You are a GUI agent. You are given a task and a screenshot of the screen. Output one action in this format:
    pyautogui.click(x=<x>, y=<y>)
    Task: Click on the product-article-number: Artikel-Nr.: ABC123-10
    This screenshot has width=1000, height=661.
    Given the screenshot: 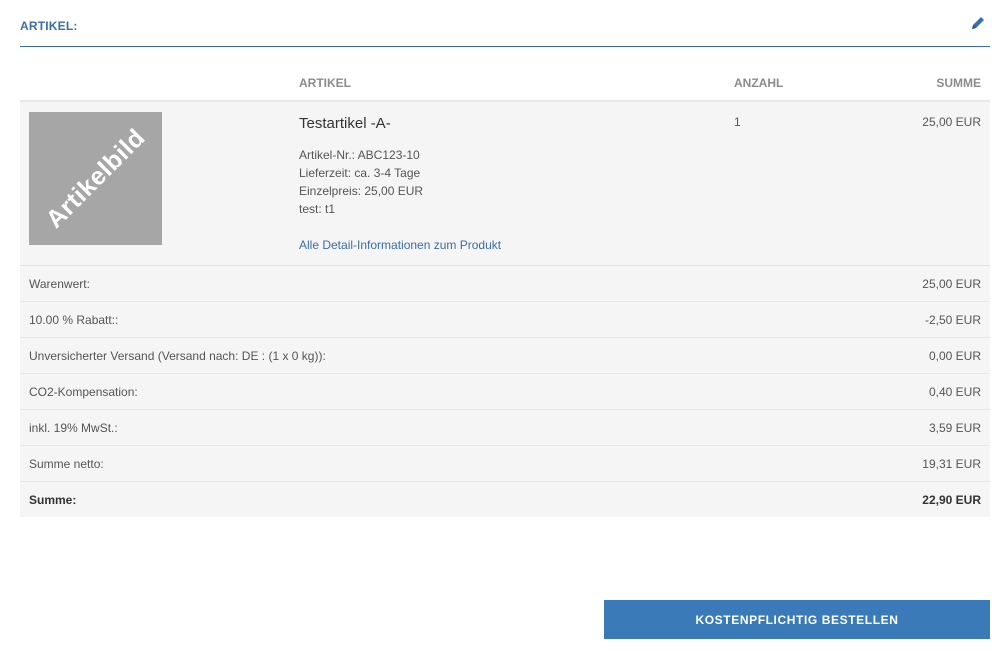 What is the action you would take?
    pyautogui.click(x=359, y=155)
    